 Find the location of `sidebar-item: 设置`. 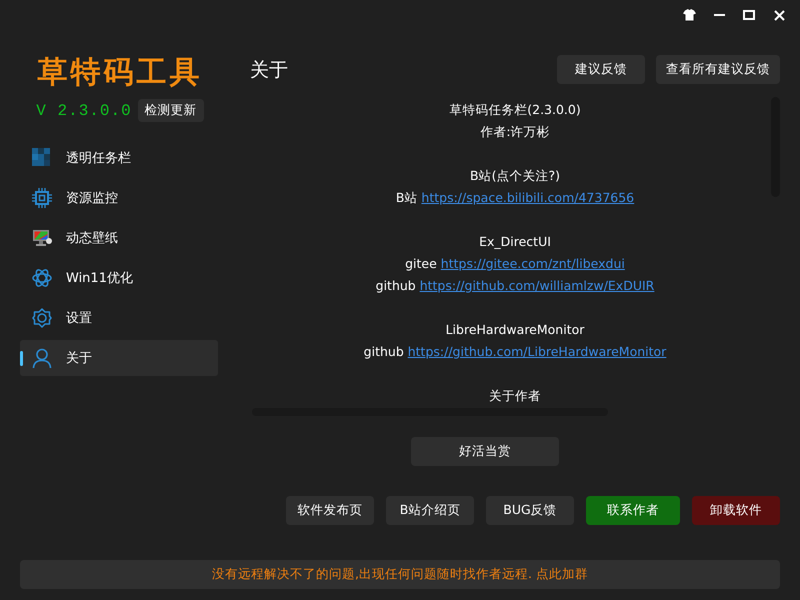

sidebar-item: 设置 is located at coordinates (119, 318).